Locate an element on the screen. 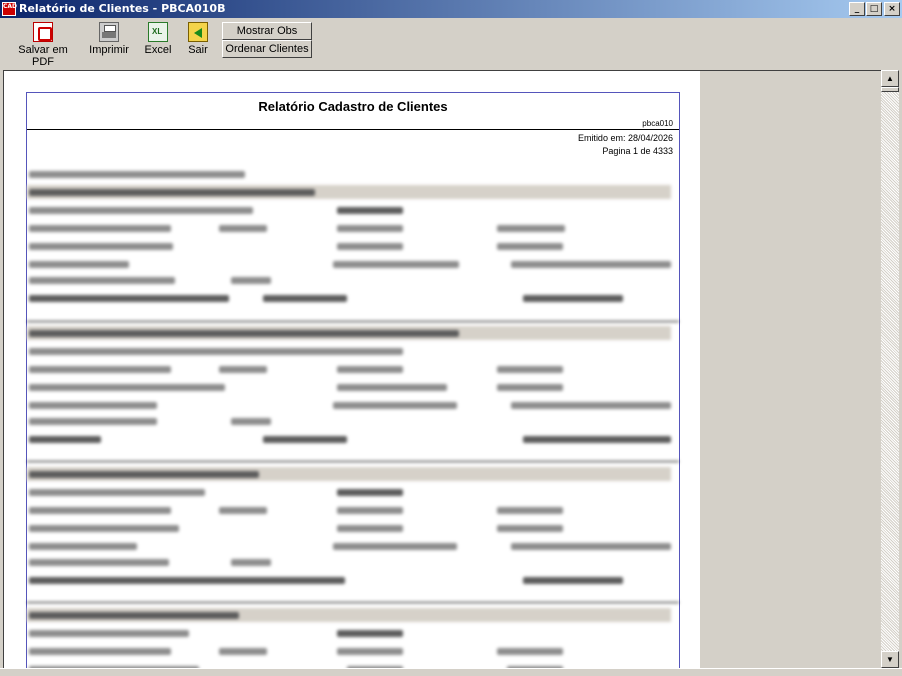  sort-clients-button: Ordenar Clientes is located at coordinates (267, 49).